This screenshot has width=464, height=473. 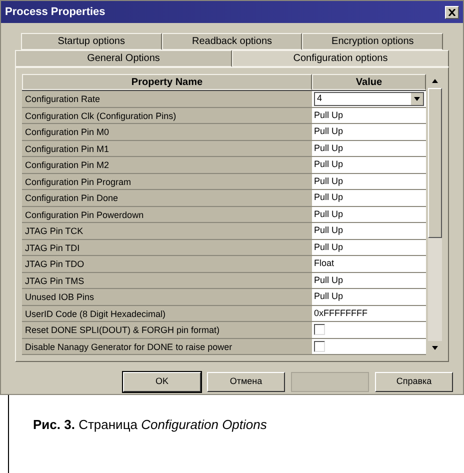 What do you see at coordinates (167, 98) in the screenshot?
I see `property-name-cell: Configuration Rate` at bounding box center [167, 98].